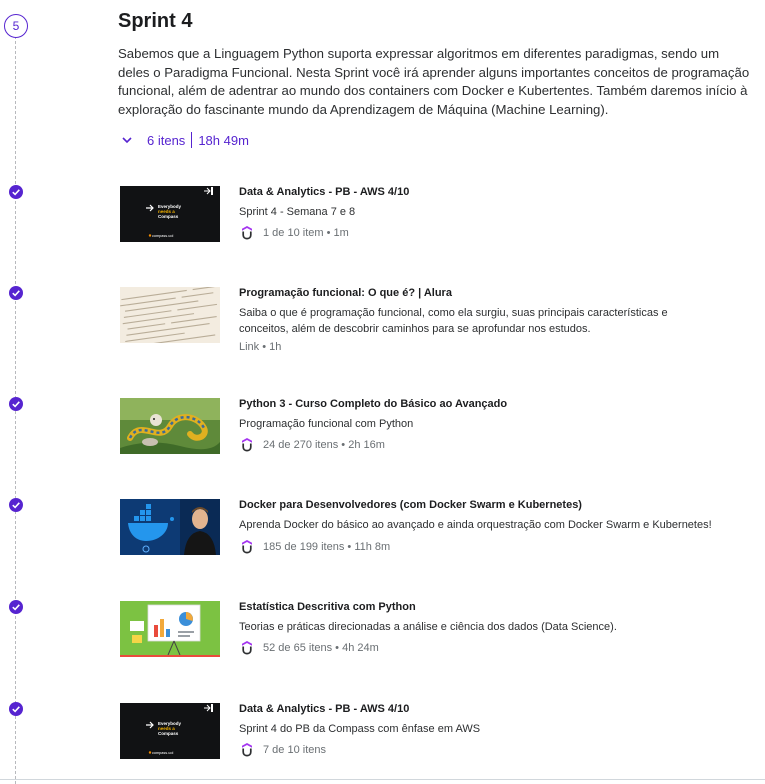 This screenshot has height=784, width=765. Describe the element at coordinates (297, 212) in the screenshot. I see `item-subtitle: Sprint 4 - Semana 7 e 8` at that location.